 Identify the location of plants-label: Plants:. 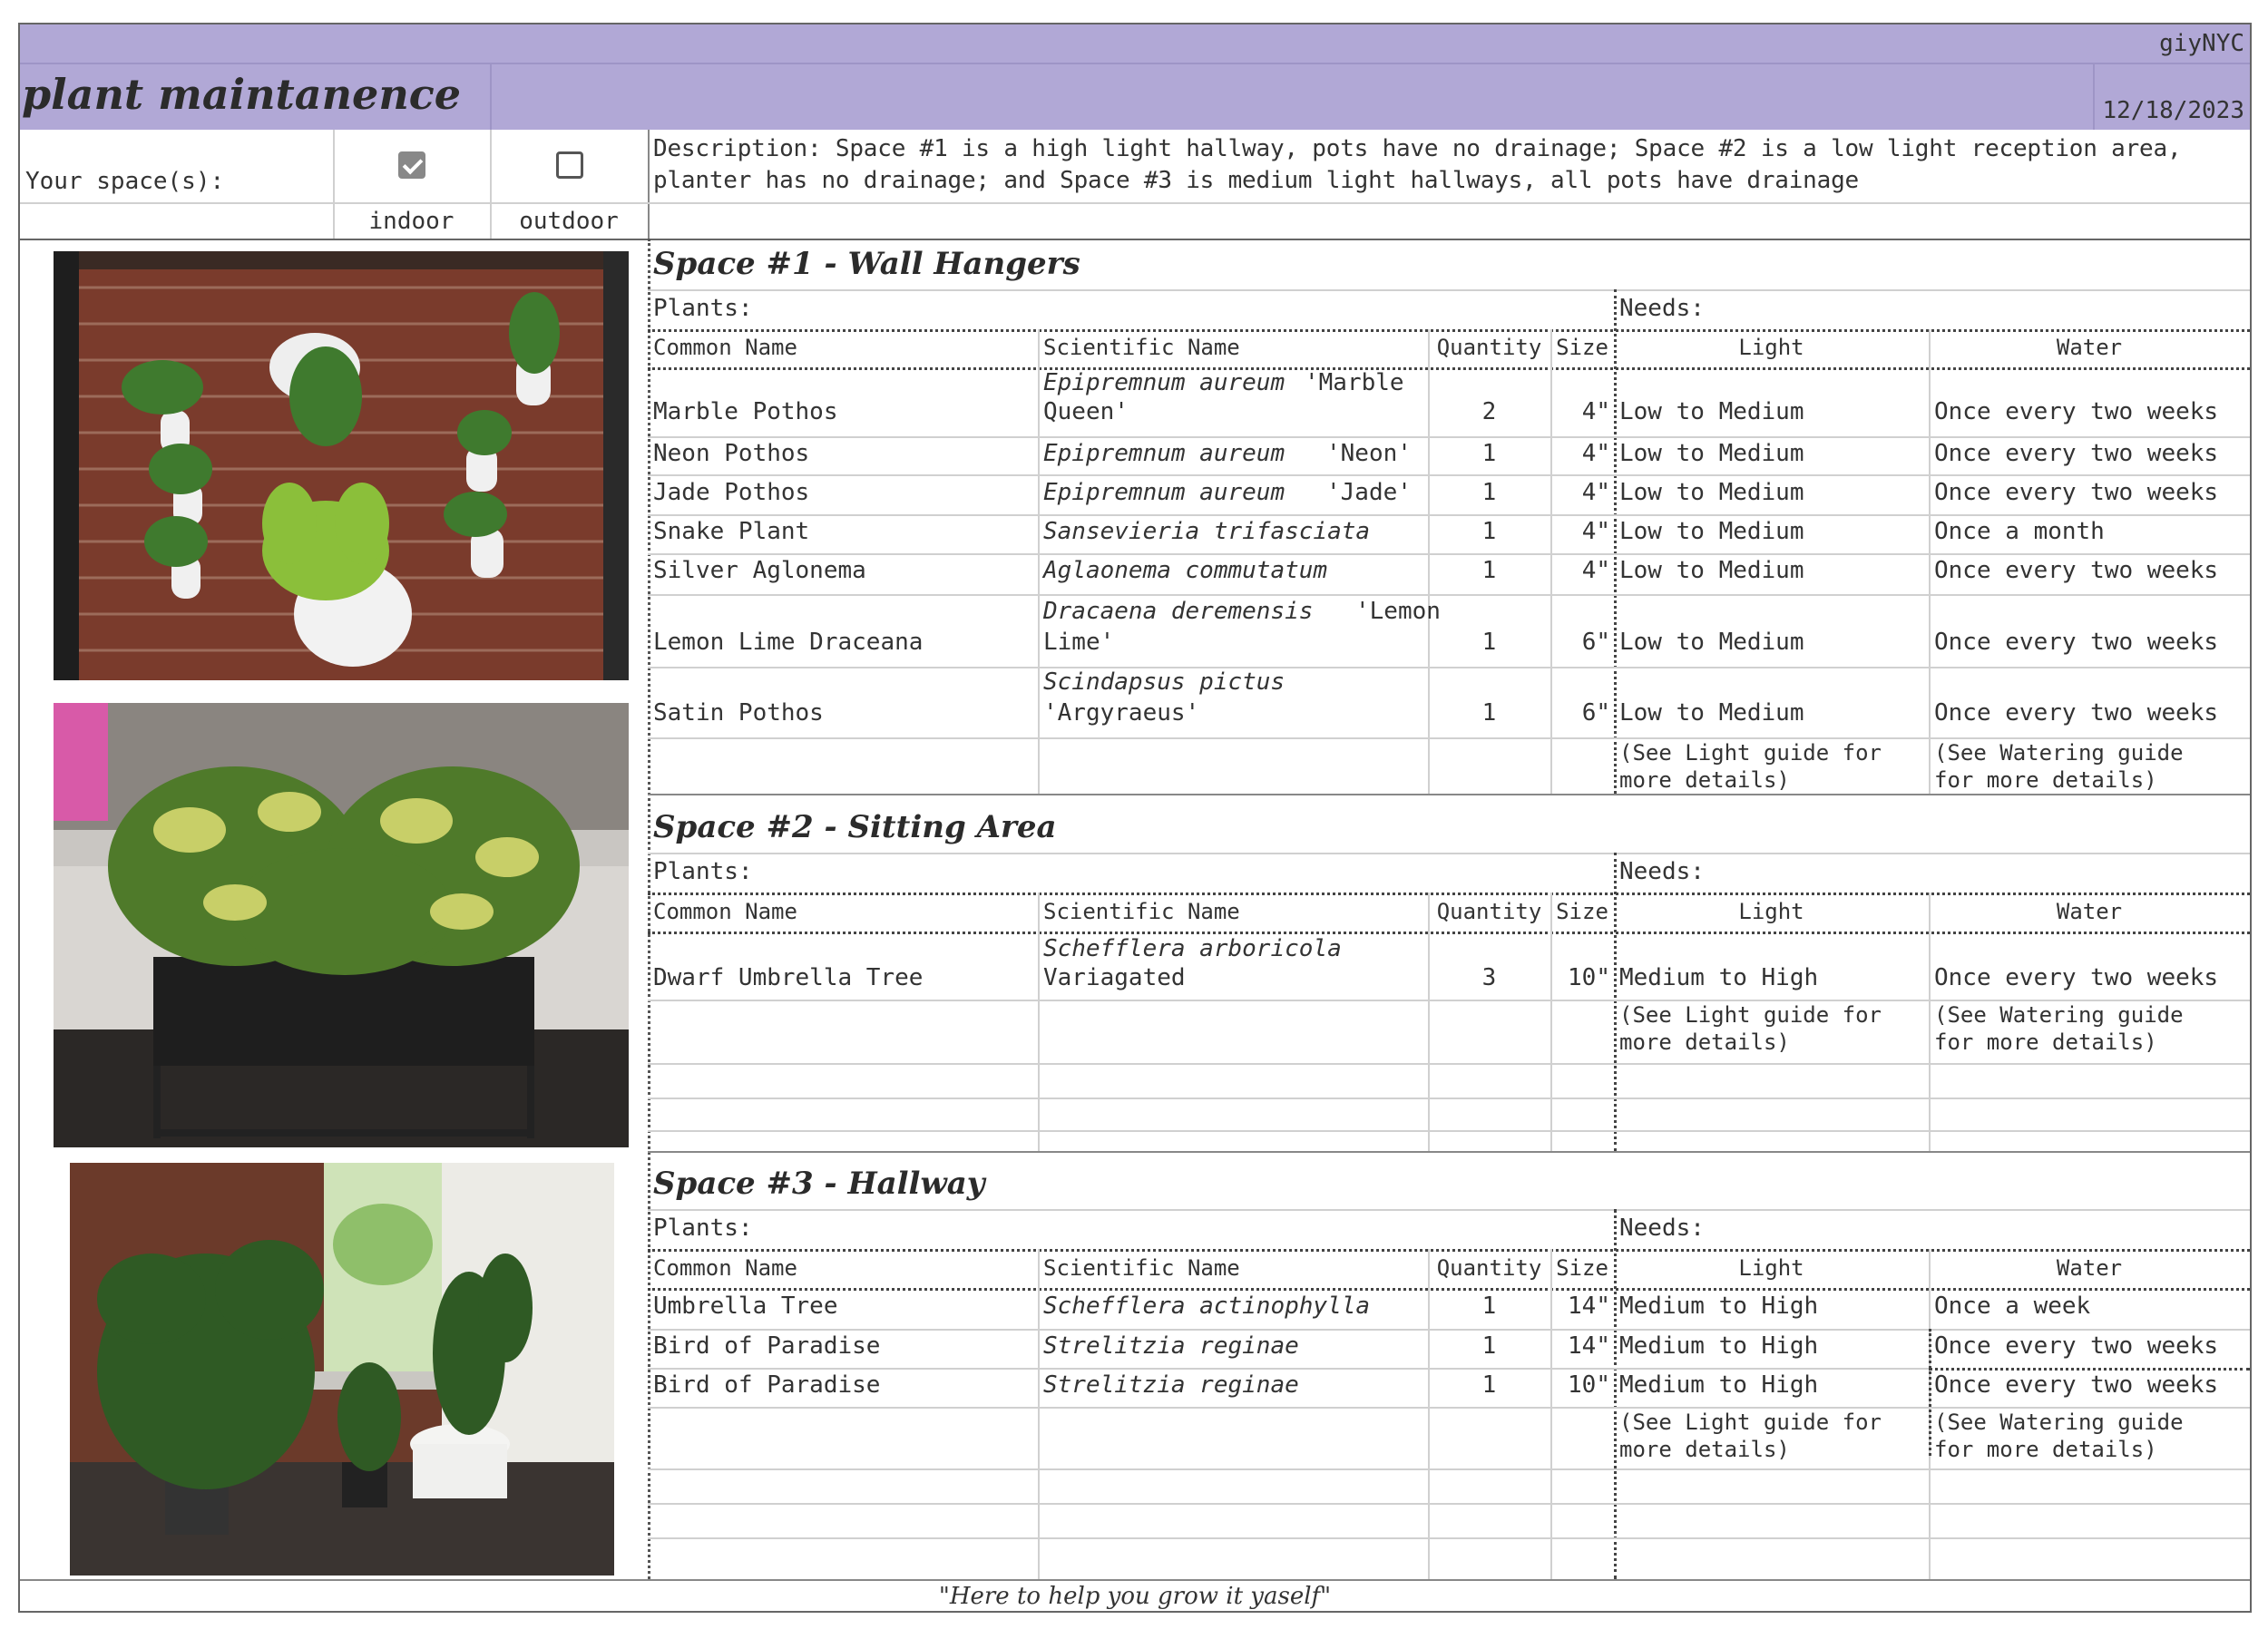
(703, 308).